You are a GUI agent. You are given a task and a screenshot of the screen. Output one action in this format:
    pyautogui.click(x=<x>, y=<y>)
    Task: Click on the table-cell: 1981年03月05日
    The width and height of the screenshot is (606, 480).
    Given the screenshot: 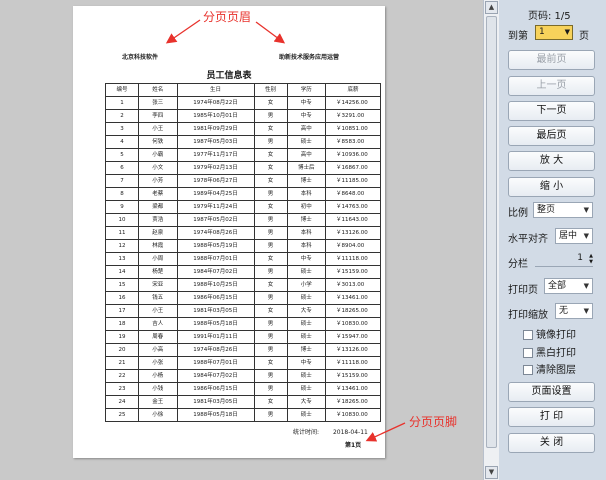 What is the action you would take?
    pyautogui.click(x=215, y=402)
    